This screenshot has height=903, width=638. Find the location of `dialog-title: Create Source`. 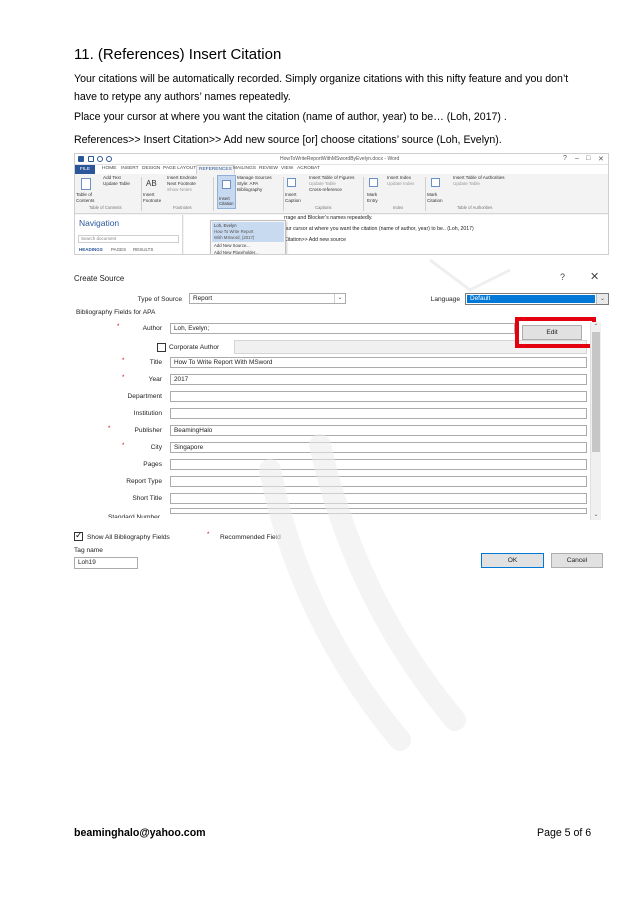

dialog-title: Create Source is located at coordinates (99, 278).